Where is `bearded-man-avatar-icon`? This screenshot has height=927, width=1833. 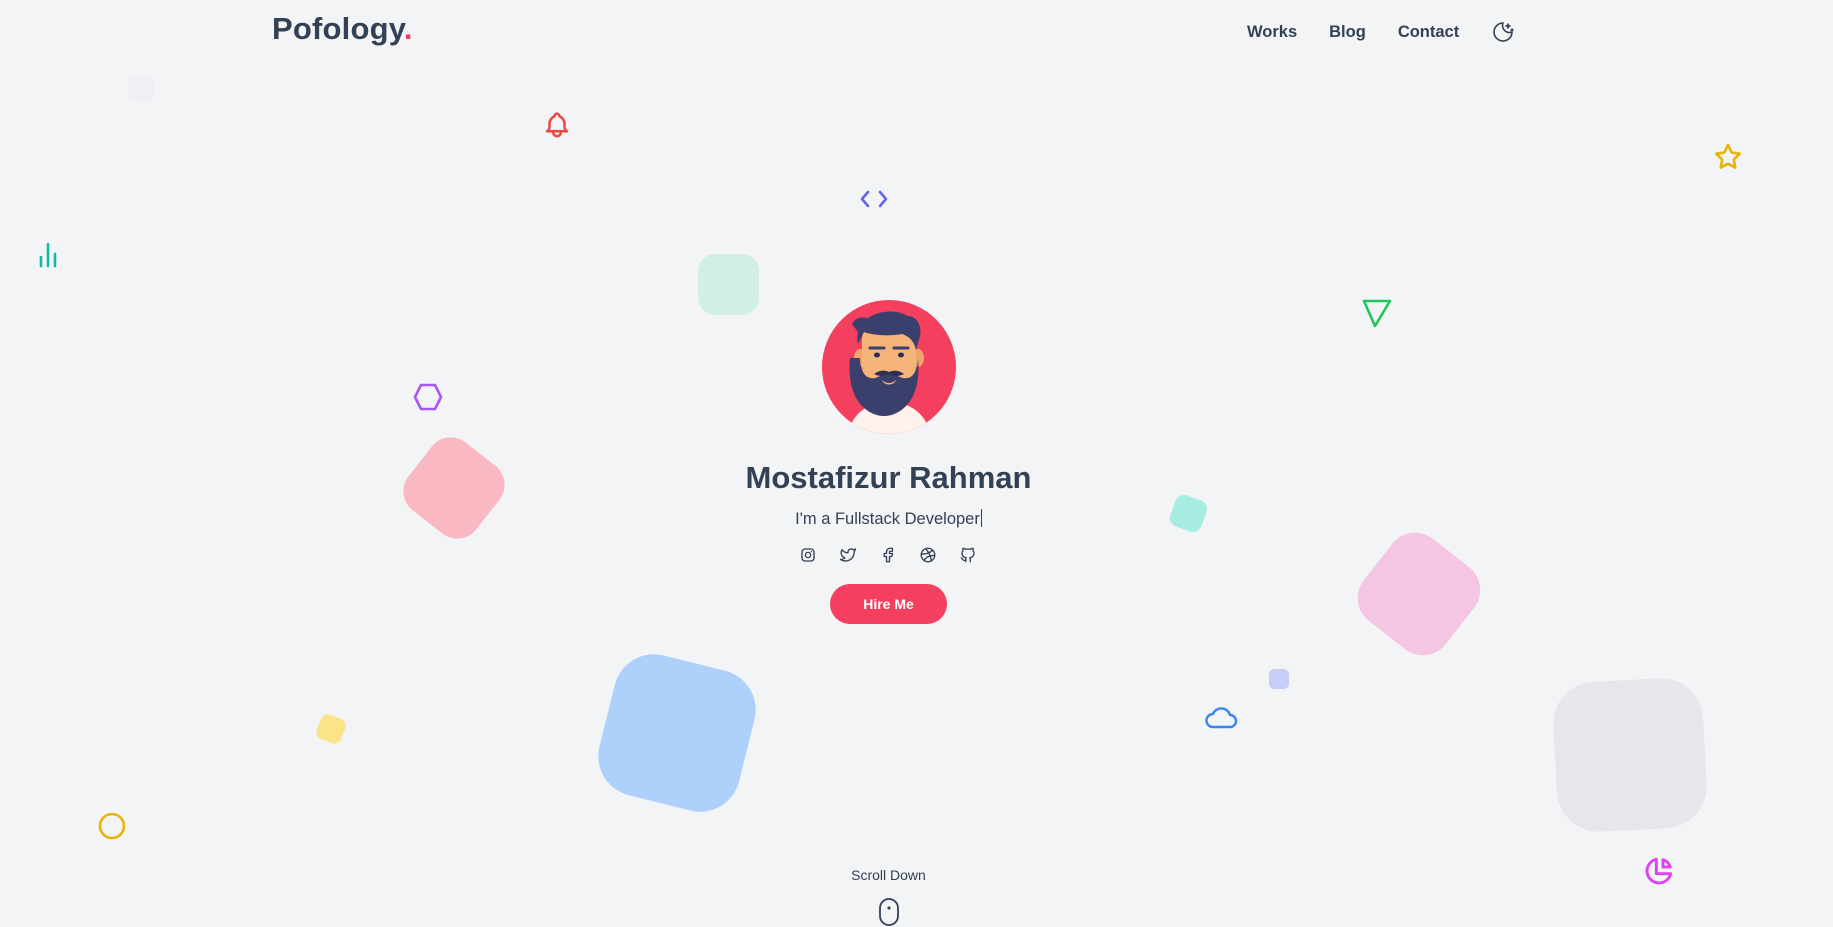 bearded-man-avatar-icon is located at coordinates (889, 372).